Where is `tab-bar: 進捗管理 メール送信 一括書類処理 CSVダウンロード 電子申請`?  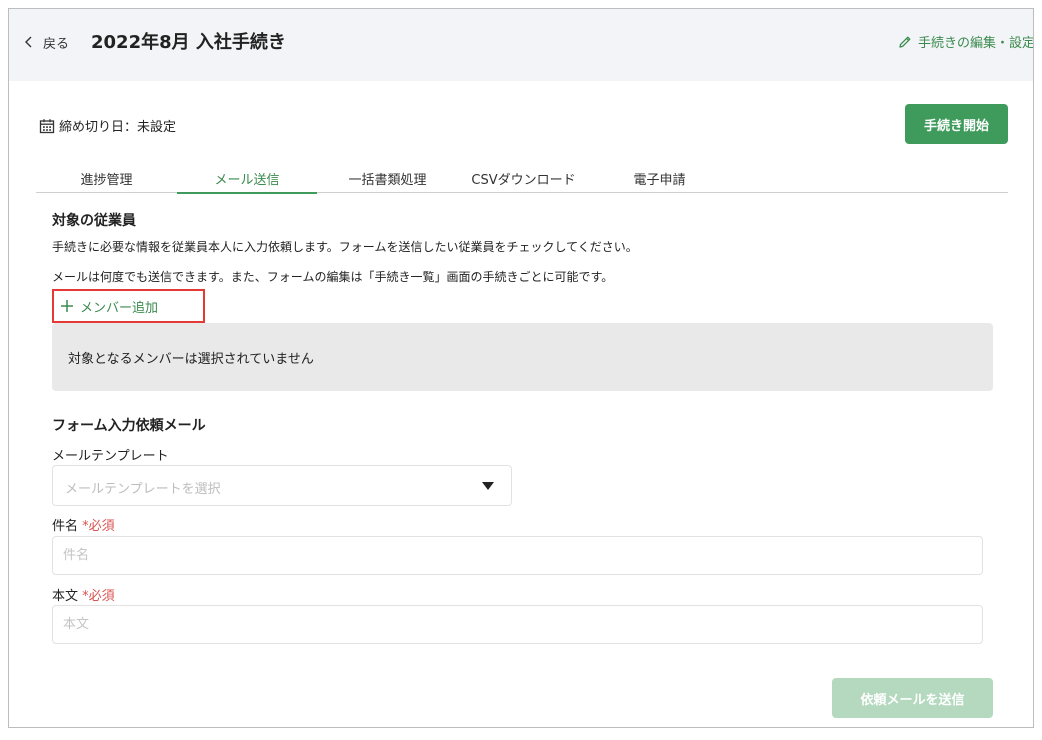
tab-bar: 進捗管理 メール送信 一括書類処理 CSVダウンロード 電子申請 is located at coordinates (522, 178).